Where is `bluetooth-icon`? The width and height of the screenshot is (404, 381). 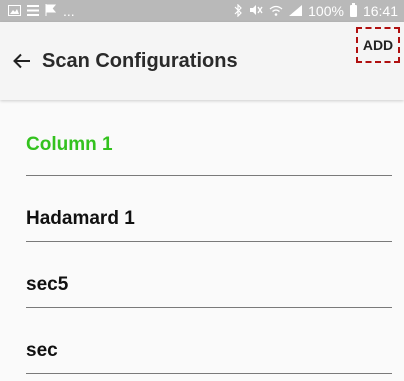
bluetooth-icon is located at coordinates (238, 11).